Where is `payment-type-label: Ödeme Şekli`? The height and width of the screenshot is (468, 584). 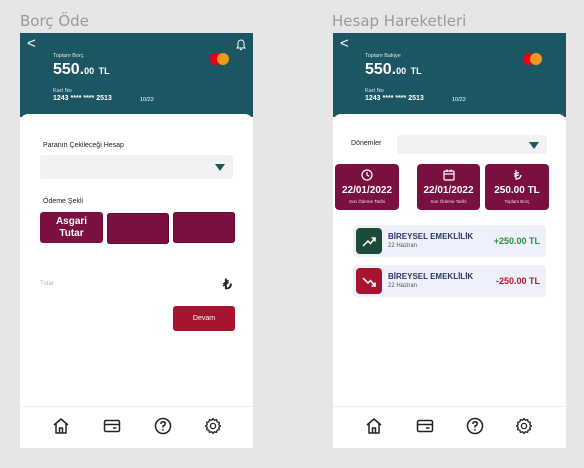 payment-type-label: Ödeme Şekli is located at coordinates (63, 201).